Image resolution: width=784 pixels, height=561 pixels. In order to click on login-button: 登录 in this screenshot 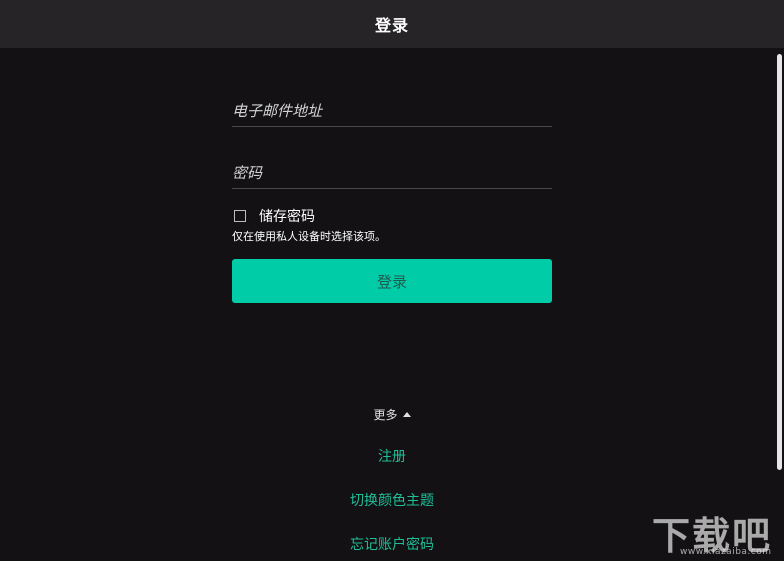, I will do `click(392, 281)`.